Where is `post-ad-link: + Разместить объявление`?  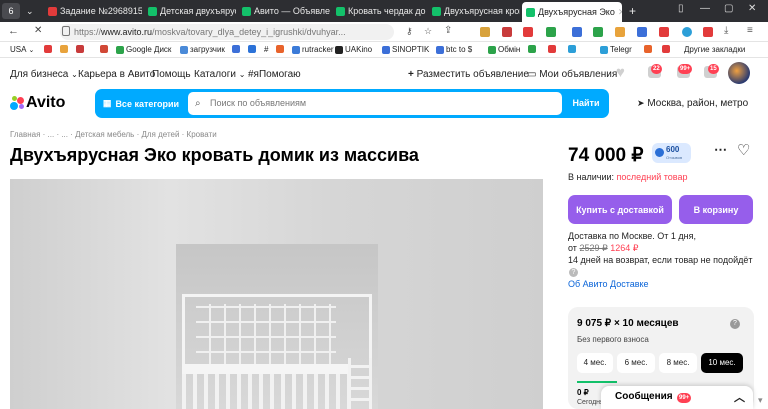
post-ad-link: + Разместить объявление is located at coordinates (468, 74).